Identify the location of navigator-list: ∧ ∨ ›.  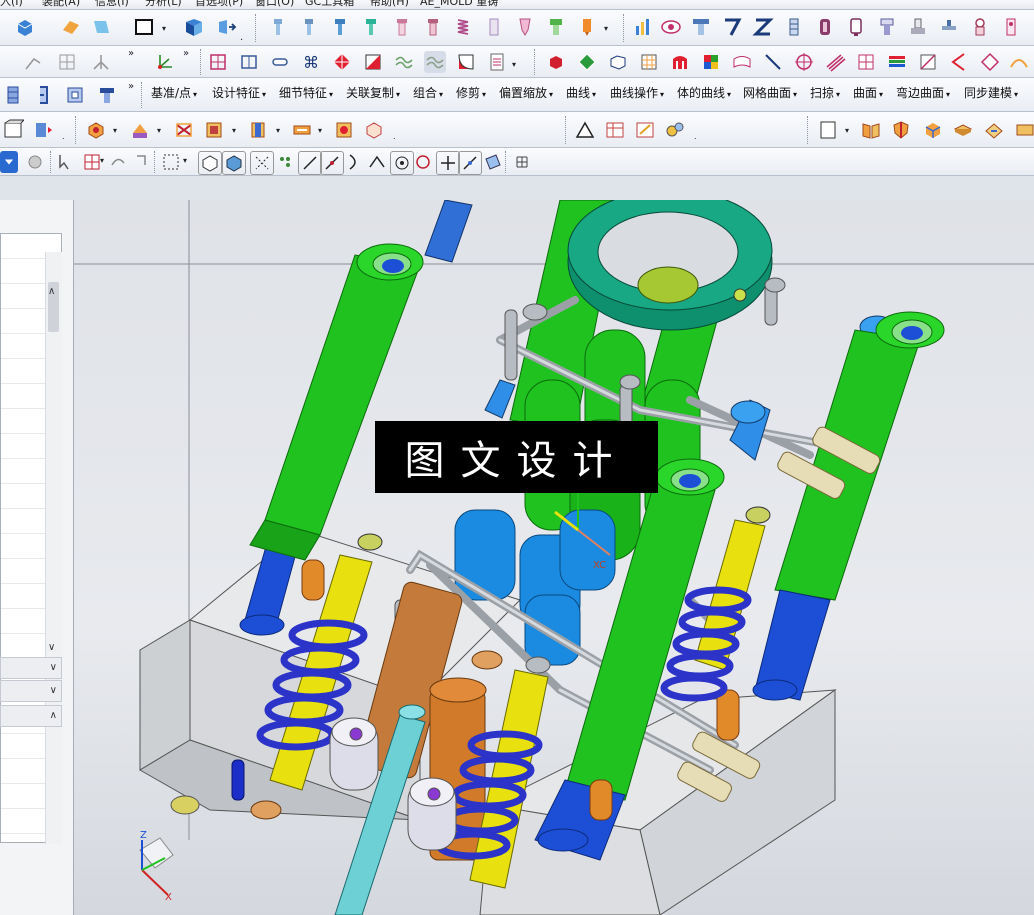
(31, 538).